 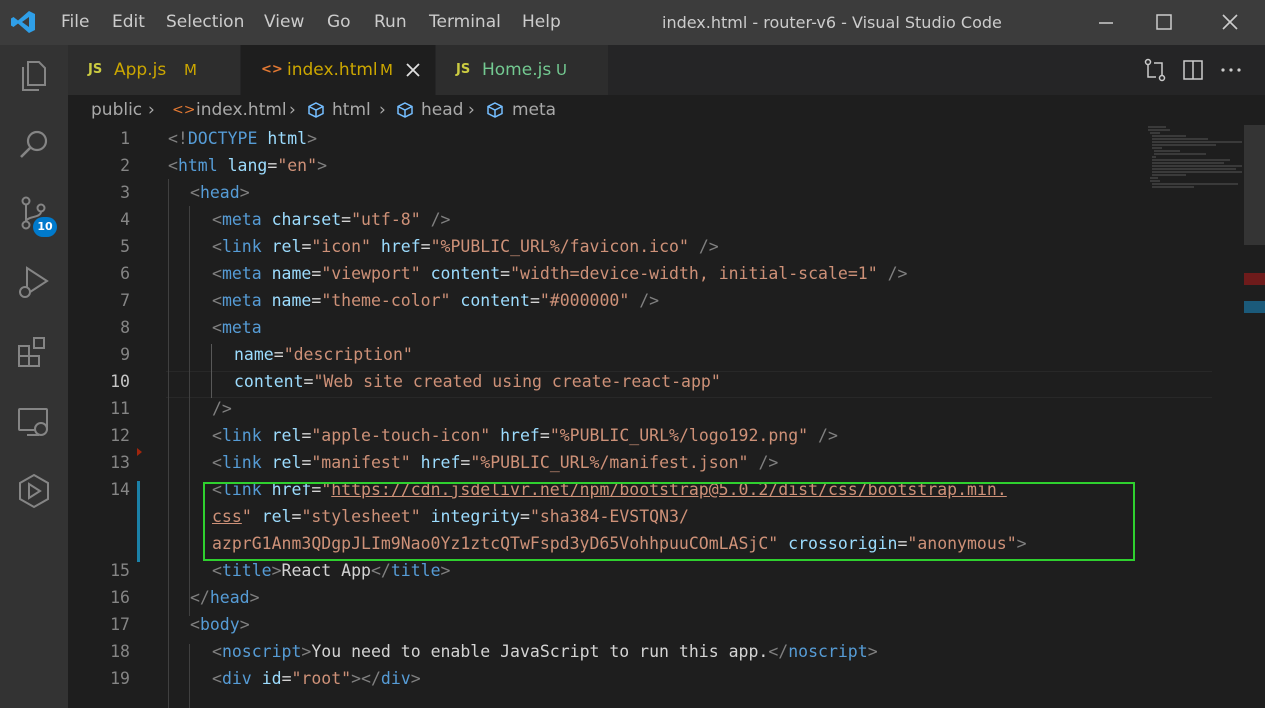 I want to click on code-token: </, so click(x=380, y=570).